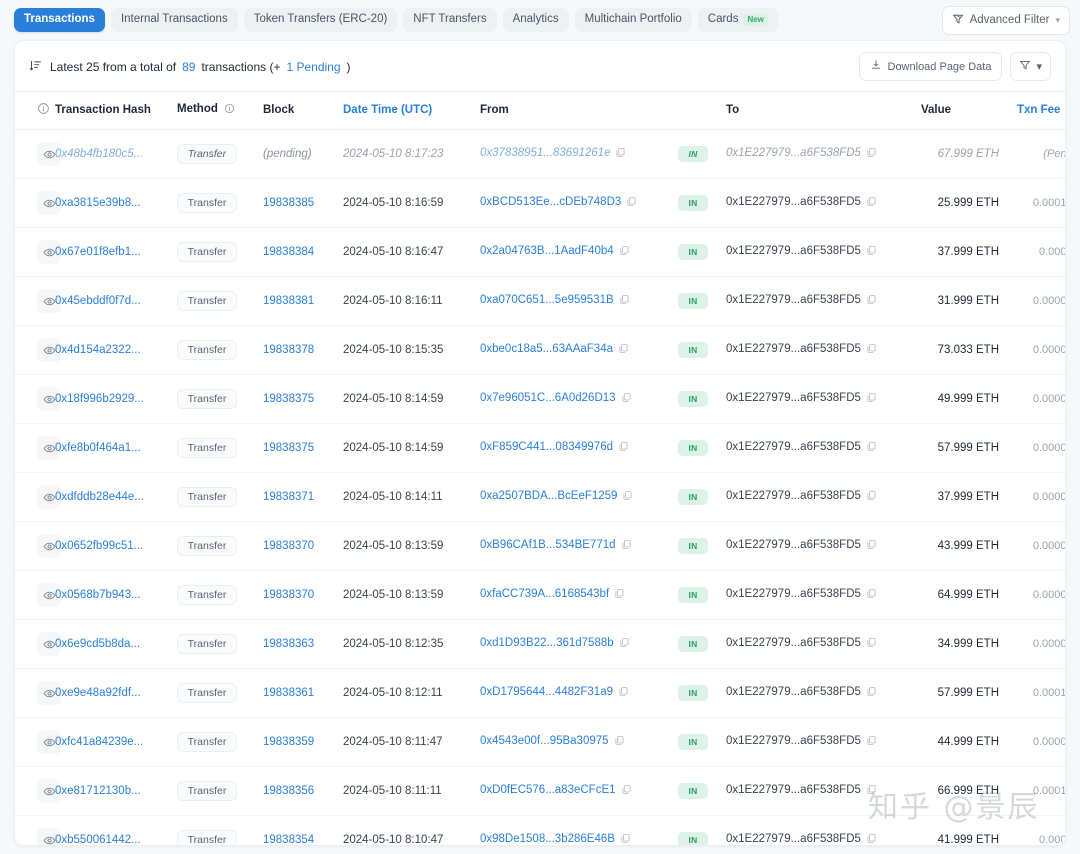  What do you see at coordinates (288, 693) in the screenshot?
I see `block-link: 19838361` at bounding box center [288, 693].